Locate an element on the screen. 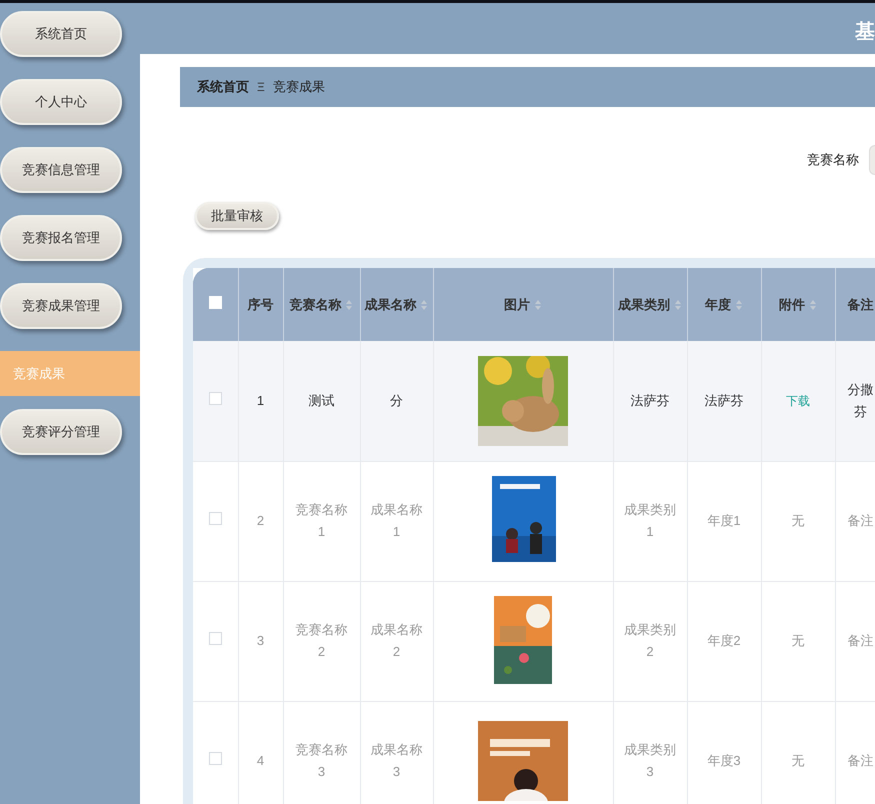  sidebar-item: 竞赛评分管理 is located at coordinates (61, 432).